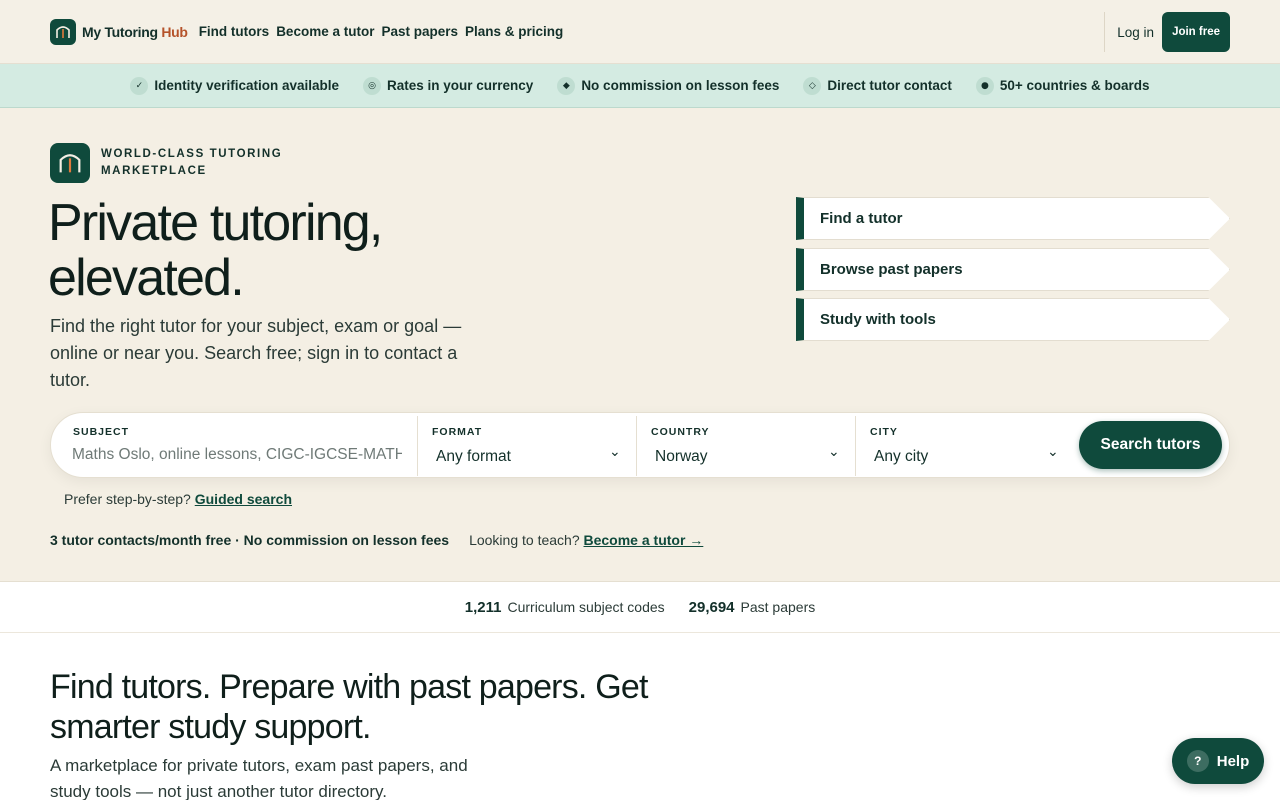 The height and width of the screenshot is (800, 1280). What do you see at coordinates (681, 456) in the screenshot?
I see `country-value: Norway` at bounding box center [681, 456].